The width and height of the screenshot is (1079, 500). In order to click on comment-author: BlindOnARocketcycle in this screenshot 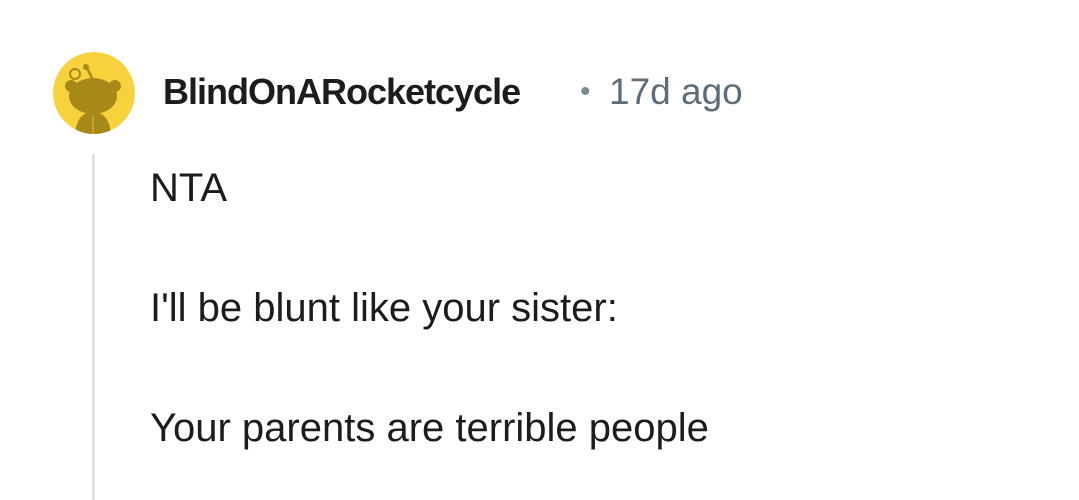, I will do `click(342, 92)`.